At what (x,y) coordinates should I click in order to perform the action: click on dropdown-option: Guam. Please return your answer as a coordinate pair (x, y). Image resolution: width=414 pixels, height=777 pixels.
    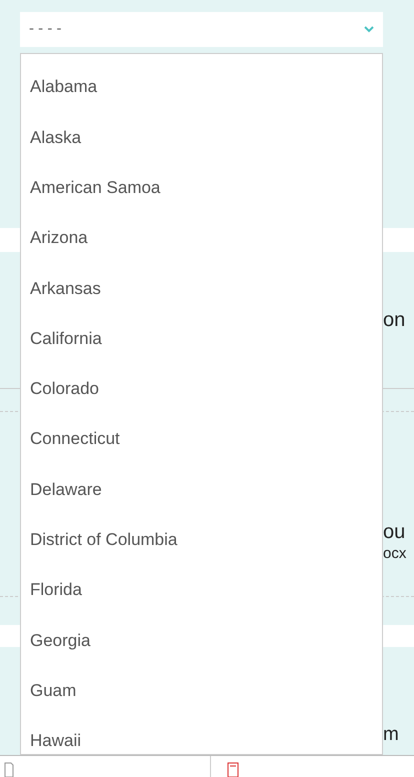
    Looking at the image, I should click on (201, 691).